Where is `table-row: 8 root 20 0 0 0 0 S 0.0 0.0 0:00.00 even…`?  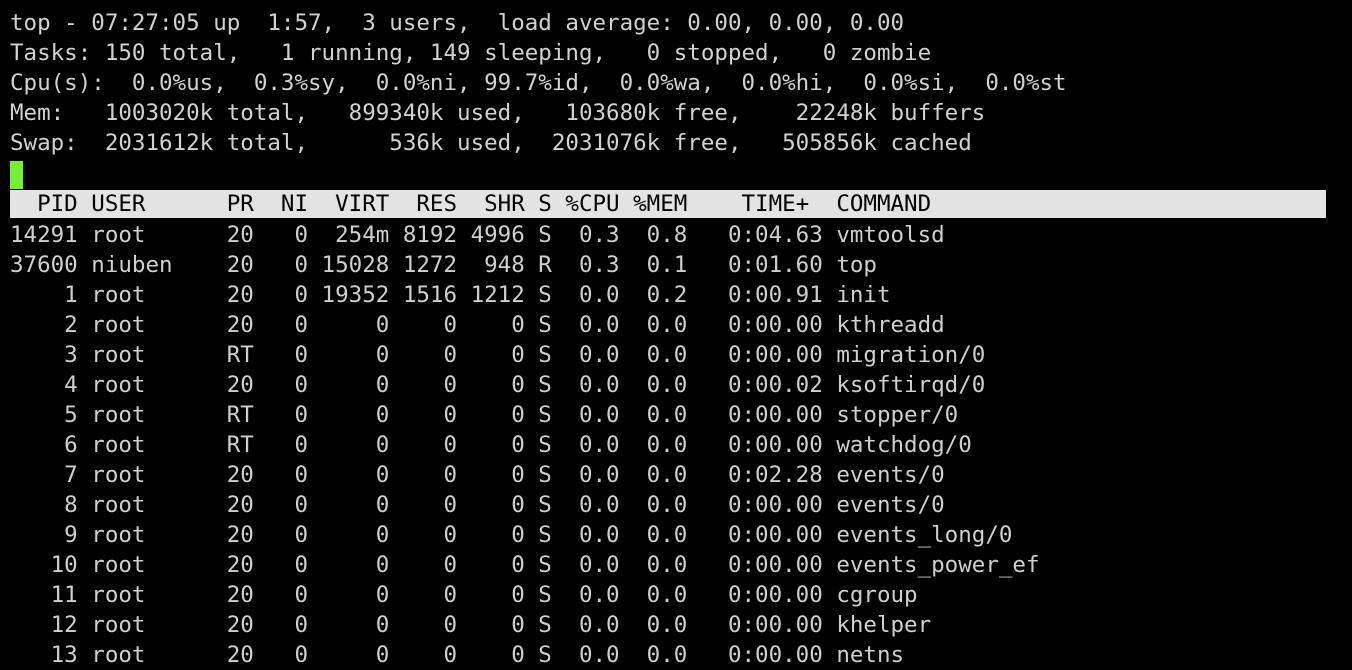
table-row: 8 root 20 0 0 0 0 S 0.0 0.0 0:00.00 even… is located at coordinates (477, 505).